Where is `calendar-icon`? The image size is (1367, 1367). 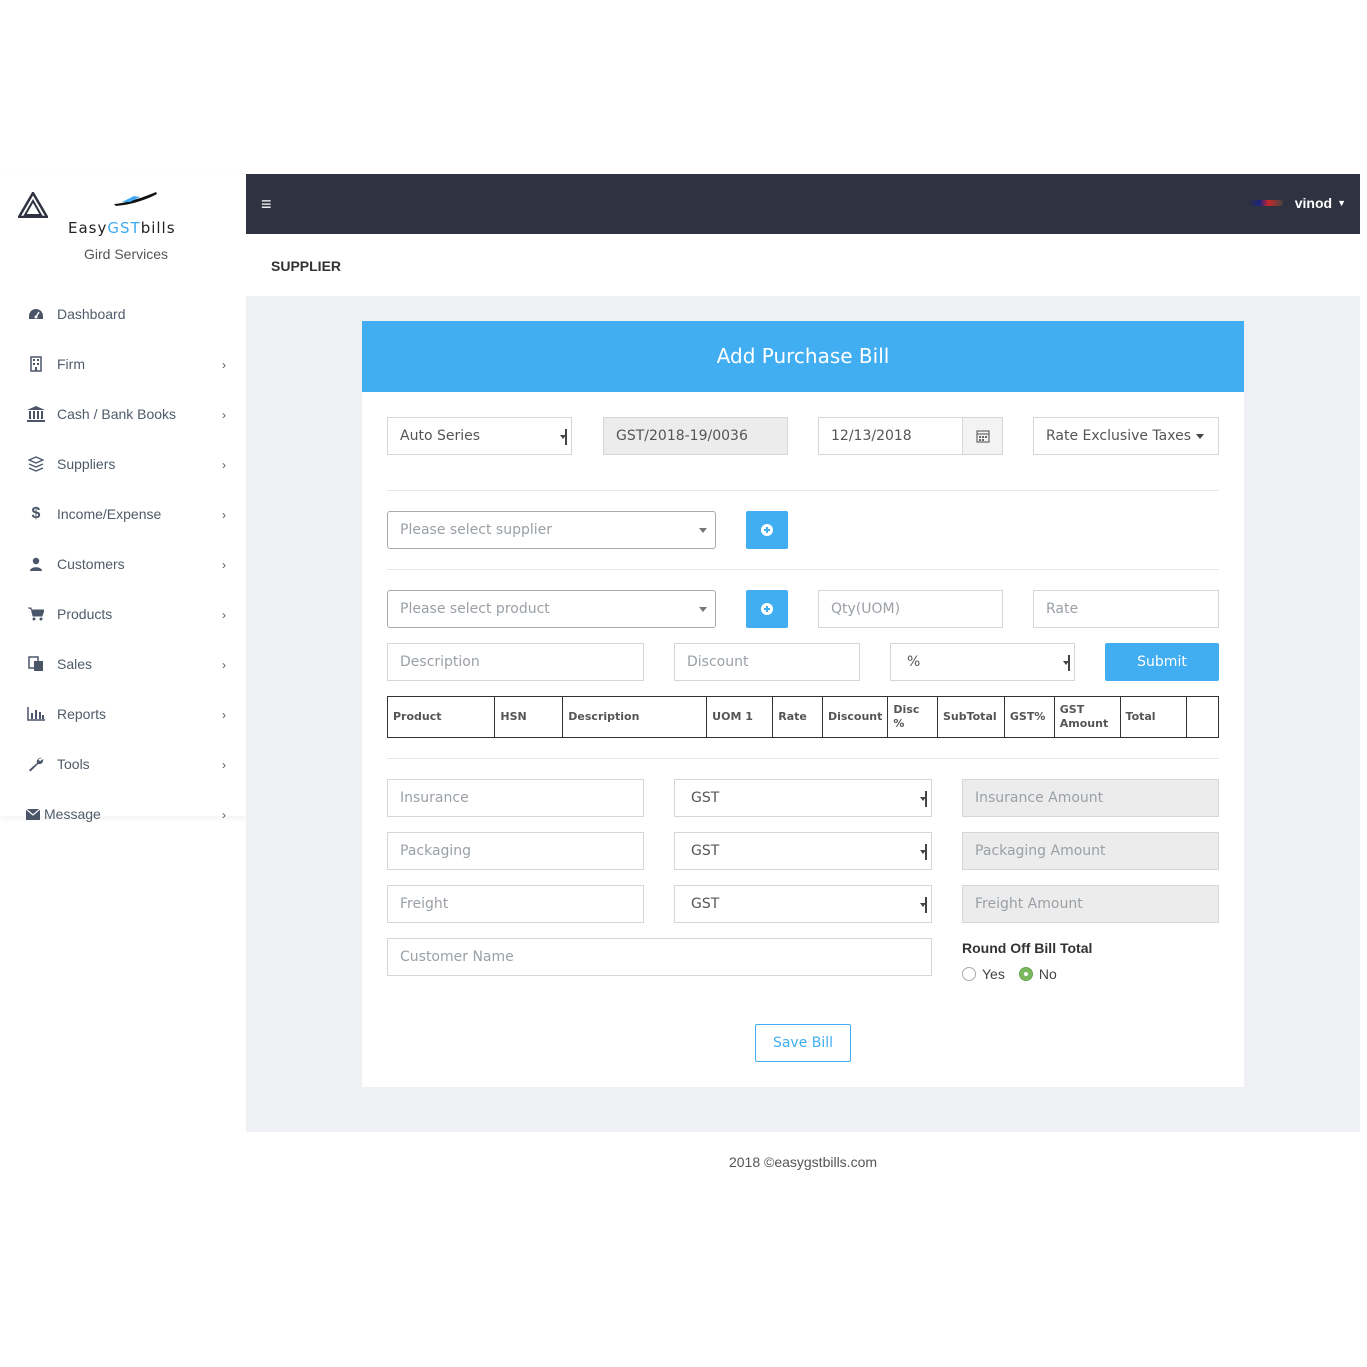 calendar-icon is located at coordinates (982, 436).